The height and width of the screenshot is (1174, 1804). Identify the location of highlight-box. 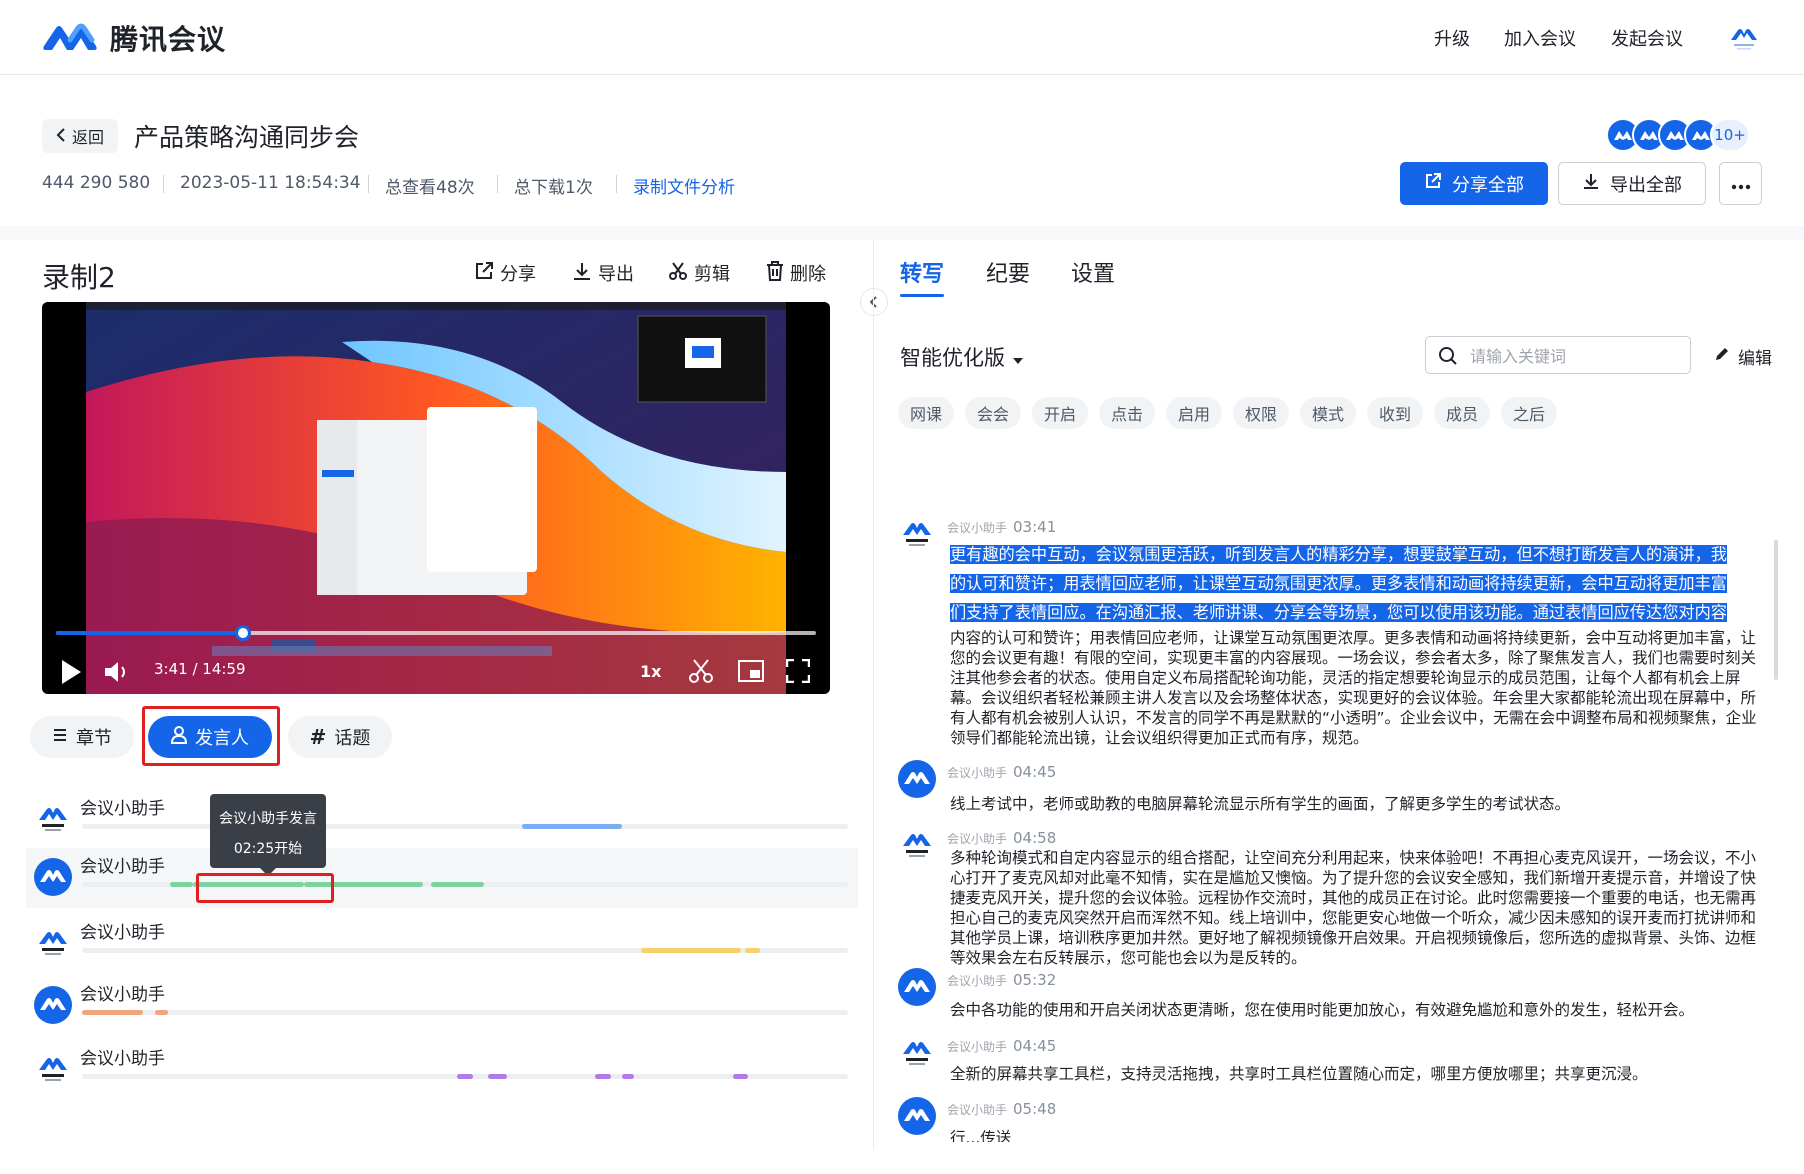
(211, 736).